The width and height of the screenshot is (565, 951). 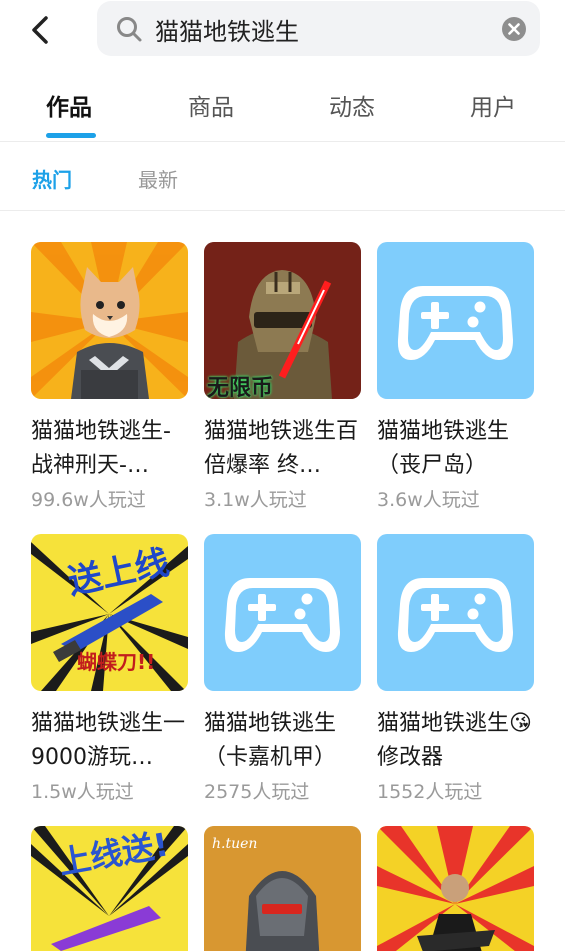 What do you see at coordinates (211, 105) in the screenshot?
I see `tab-products: 商品` at bounding box center [211, 105].